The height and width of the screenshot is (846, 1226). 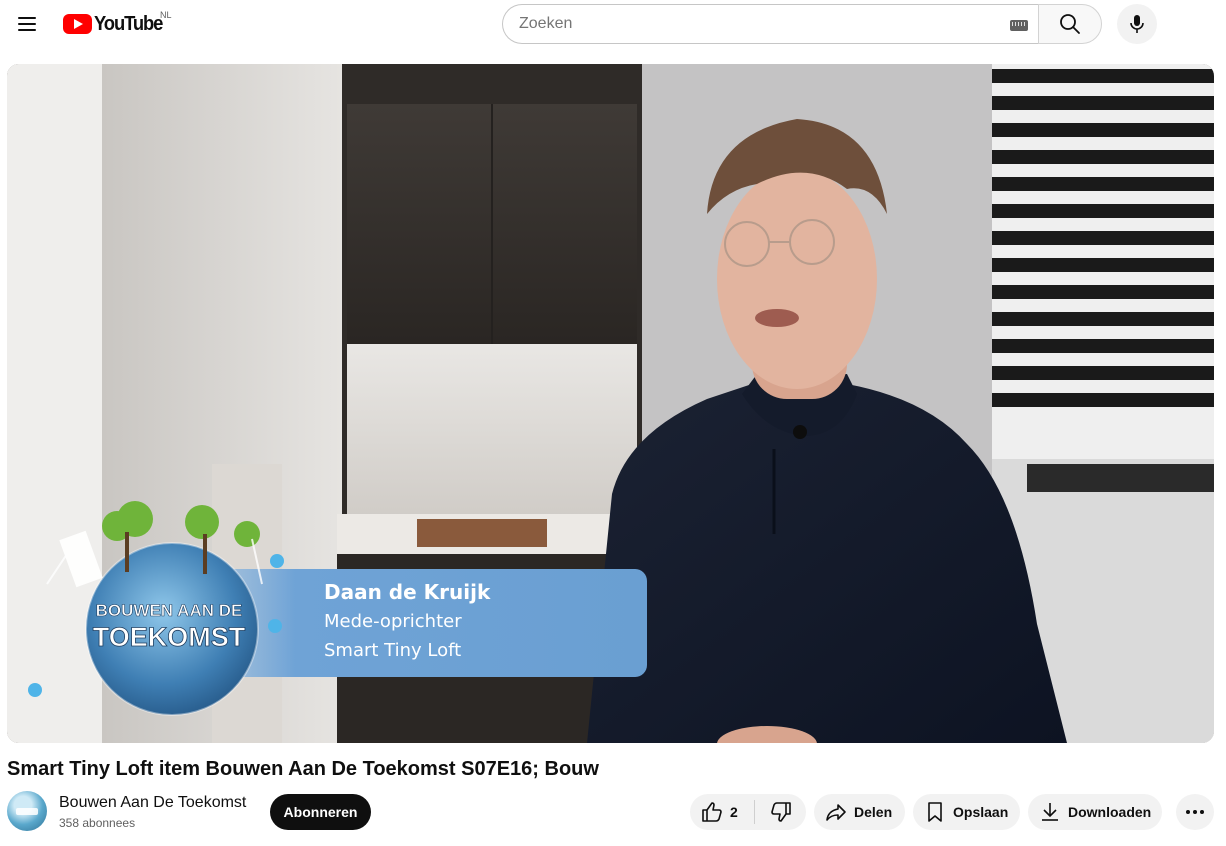 I want to click on download-icon, so click(x=1050, y=812).